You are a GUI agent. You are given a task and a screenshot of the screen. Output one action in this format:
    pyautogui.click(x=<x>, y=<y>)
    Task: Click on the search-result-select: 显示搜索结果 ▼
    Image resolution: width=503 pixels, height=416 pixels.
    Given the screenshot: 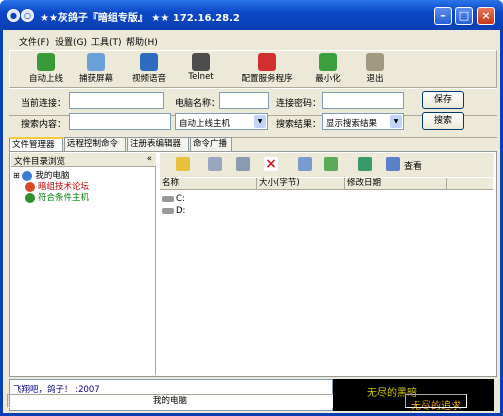 What is the action you would take?
    pyautogui.click(x=363, y=121)
    